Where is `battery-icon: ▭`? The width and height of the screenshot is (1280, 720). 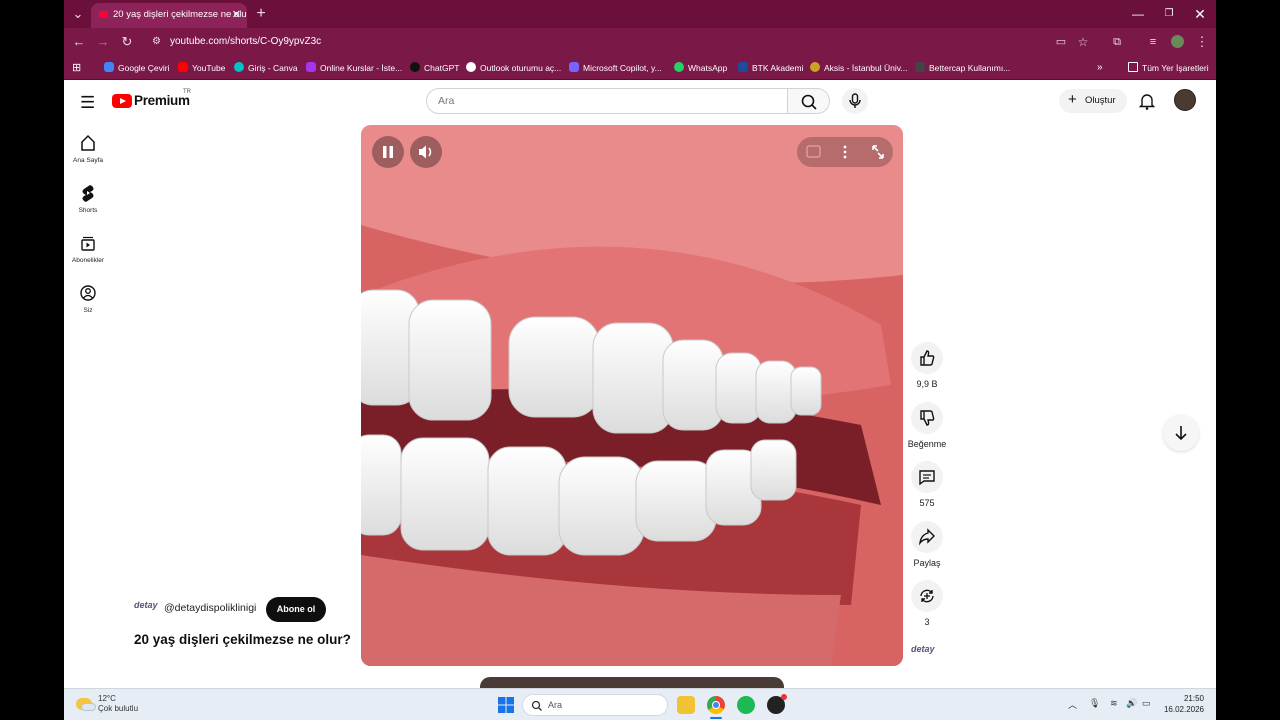
battery-icon: ▭ is located at coordinates (1146, 703).